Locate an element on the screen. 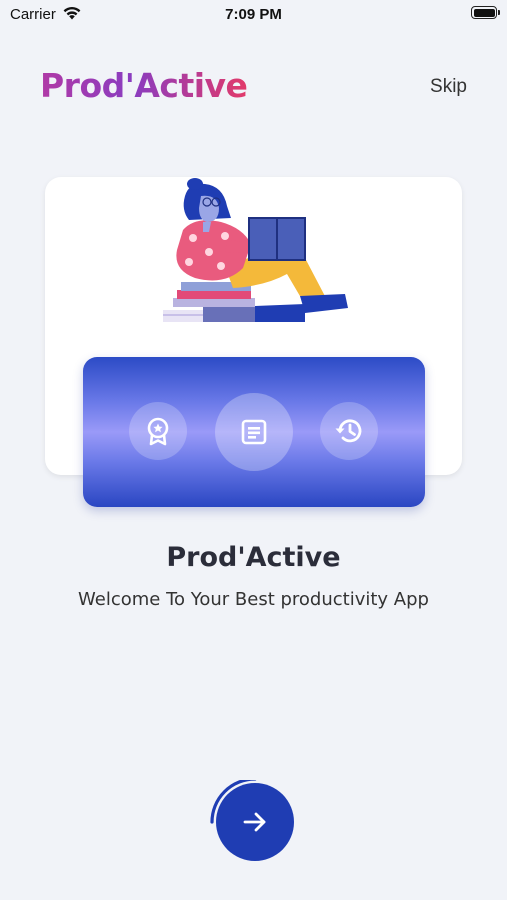 The height and width of the screenshot is (900, 507). page-subtitle: Welcome To Your Best productivity App is located at coordinates (253, 599).